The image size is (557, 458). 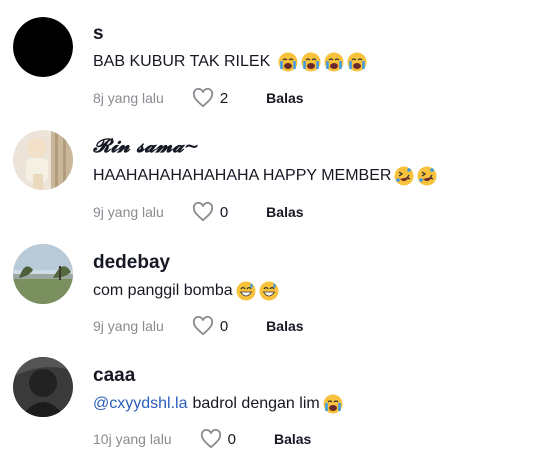 What do you see at coordinates (128, 98) in the screenshot?
I see `timestamp: 8j yang lalu` at bounding box center [128, 98].